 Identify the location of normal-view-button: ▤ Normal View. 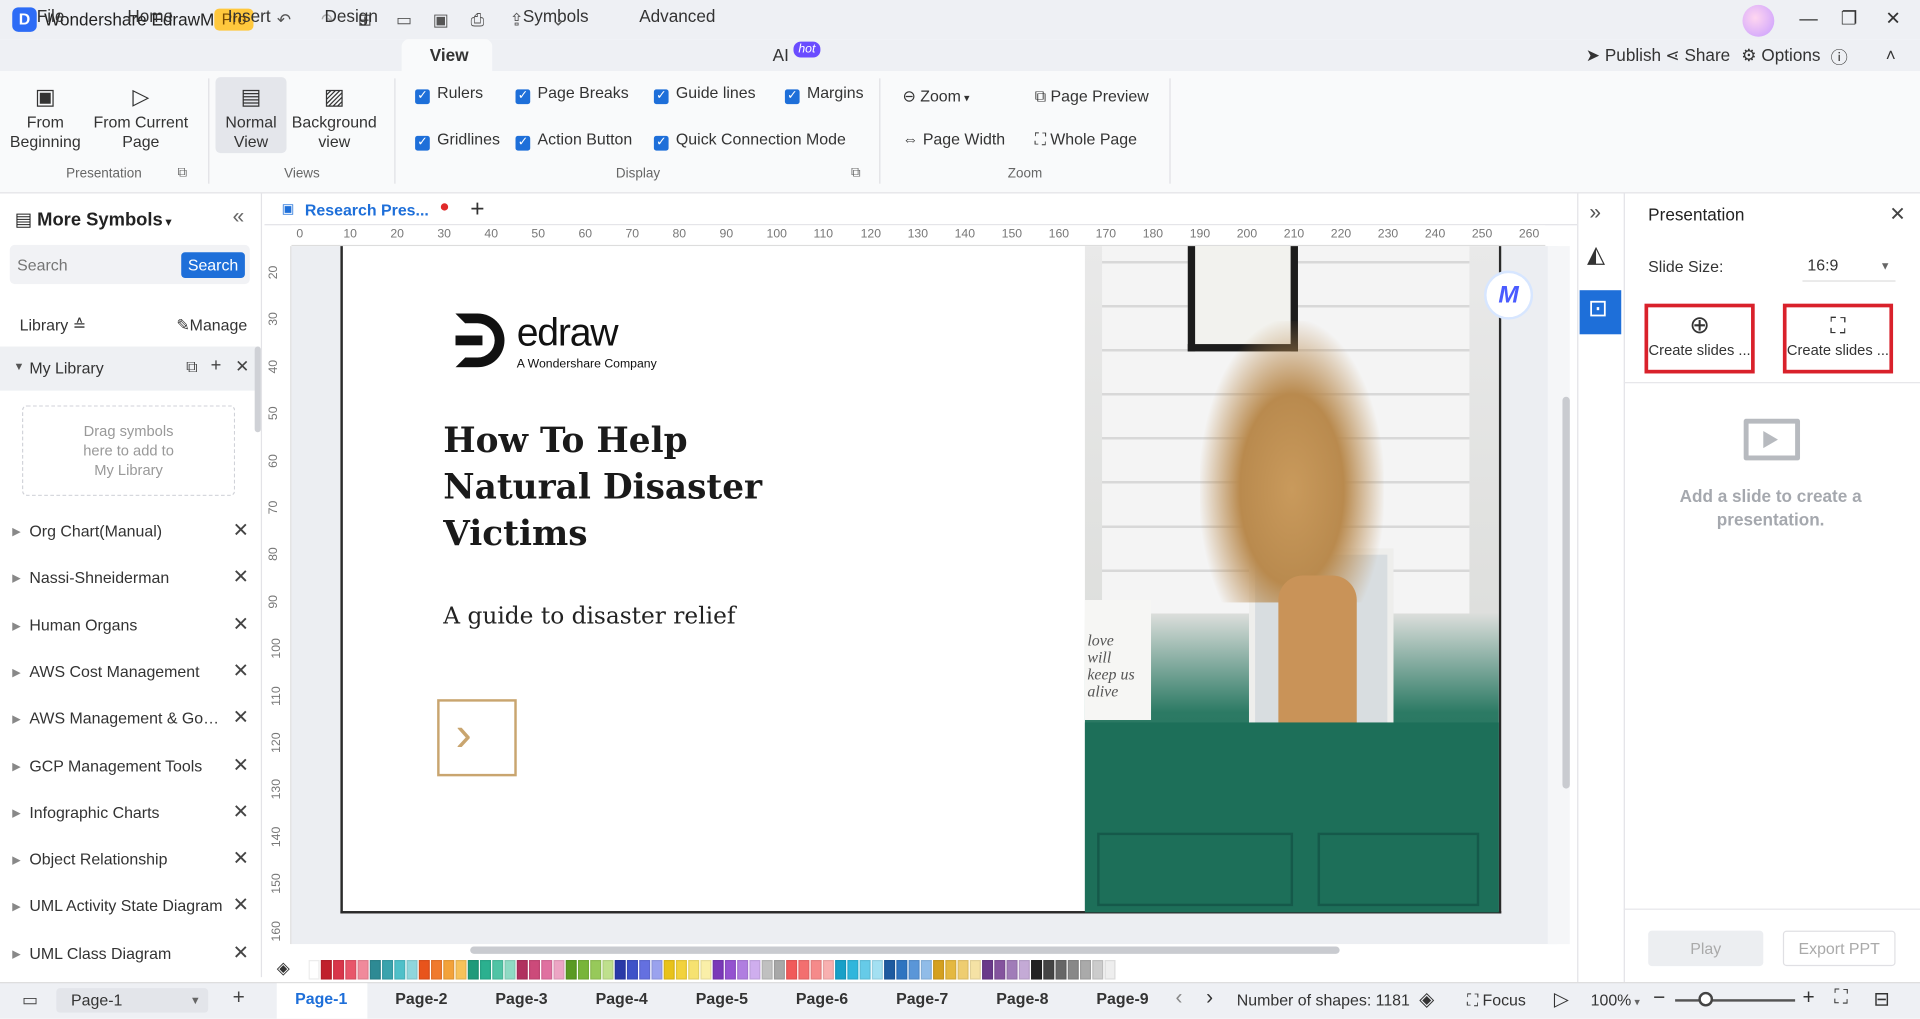
(251, 117).